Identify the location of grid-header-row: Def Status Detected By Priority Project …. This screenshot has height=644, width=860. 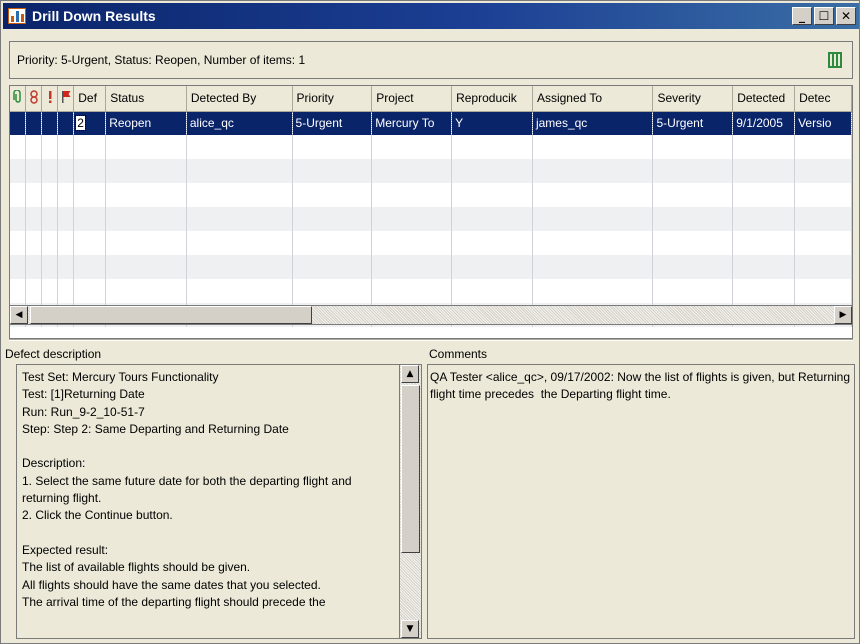
(431, 99).